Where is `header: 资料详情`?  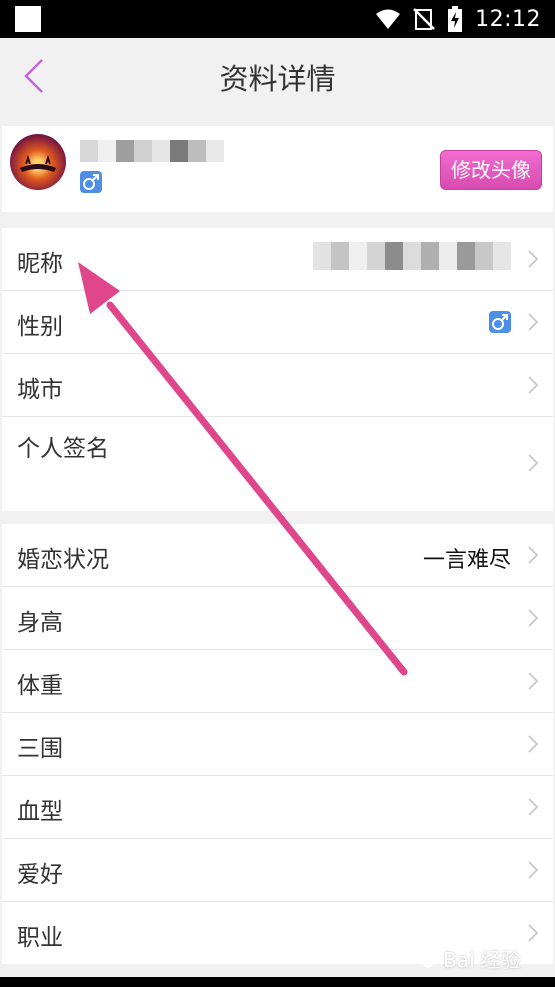
header: 资料详情 is located at coordinates (277, 74).